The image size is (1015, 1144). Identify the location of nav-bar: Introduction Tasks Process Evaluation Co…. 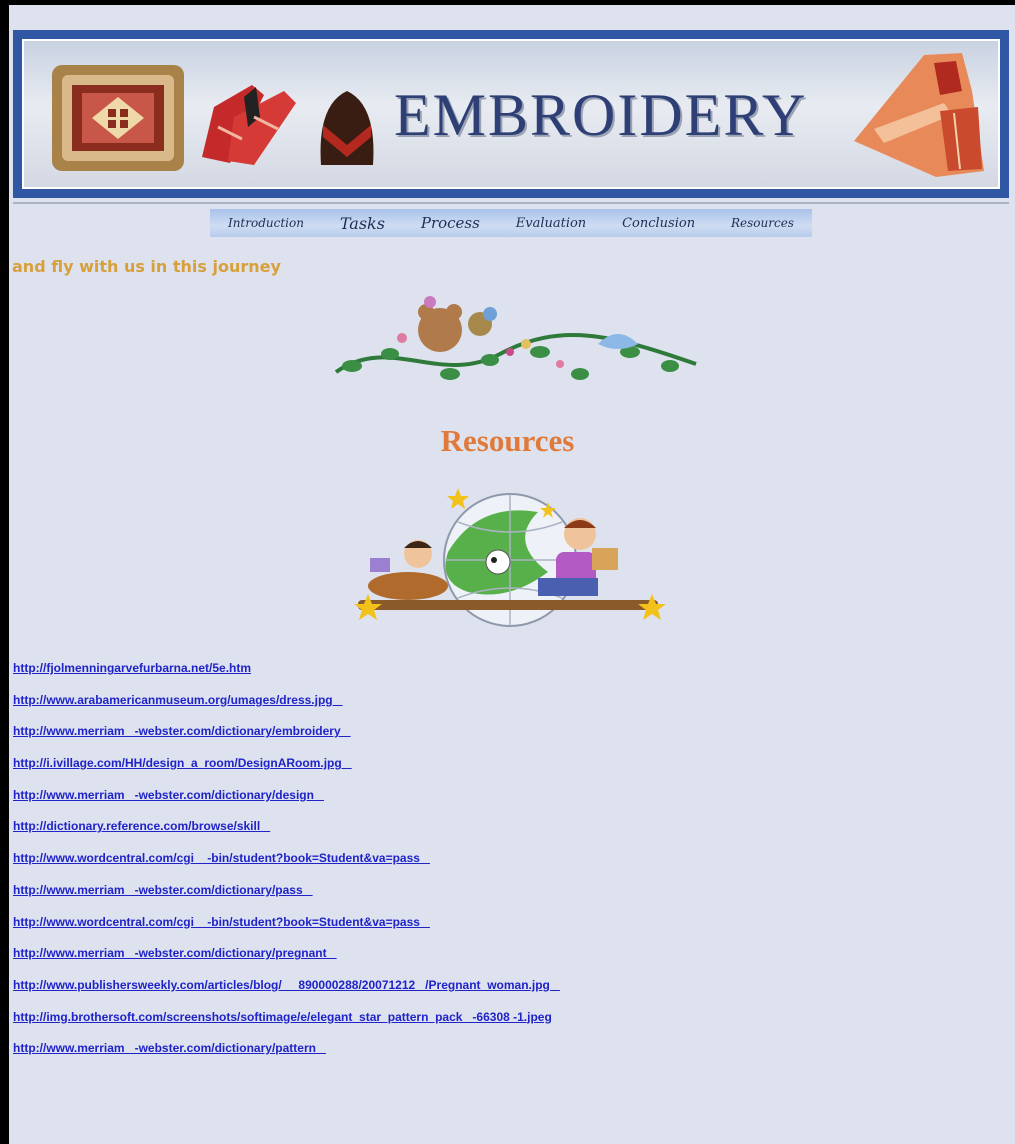
(511, 223).